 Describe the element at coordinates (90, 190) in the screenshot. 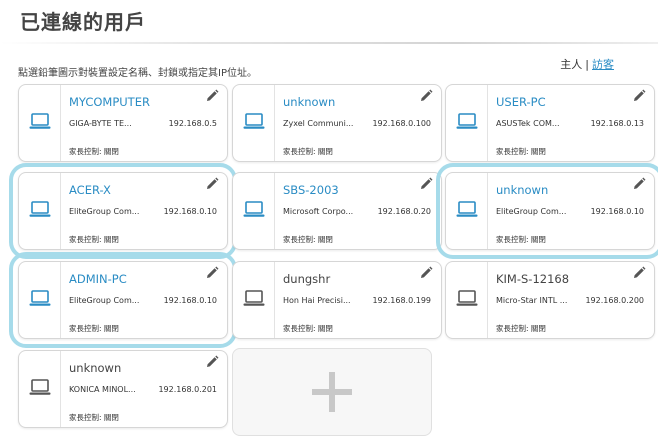

I see `device-name: ACER-X` at that location.